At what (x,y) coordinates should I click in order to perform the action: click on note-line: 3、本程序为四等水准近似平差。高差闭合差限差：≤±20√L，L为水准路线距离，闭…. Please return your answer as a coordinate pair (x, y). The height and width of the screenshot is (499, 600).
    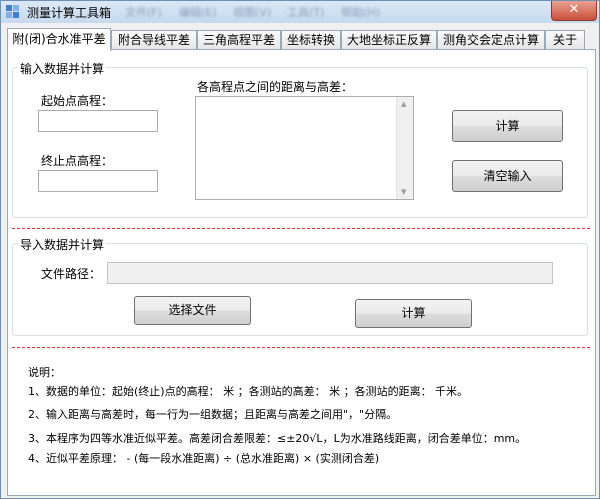
    Looking at the image, I should click on (277, 438).